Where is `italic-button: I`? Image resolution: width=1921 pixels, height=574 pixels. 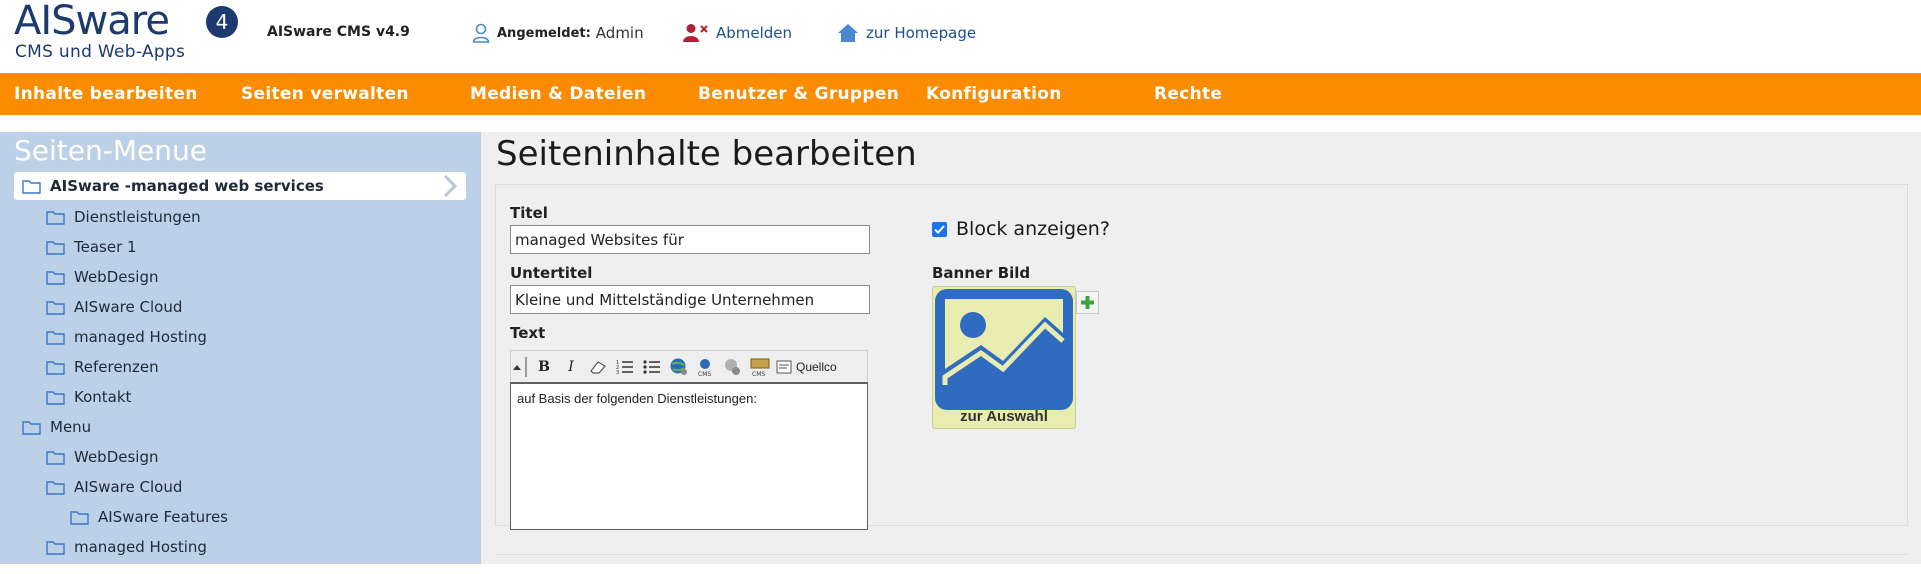 italic-button: I is located at coordinates (571, 367).